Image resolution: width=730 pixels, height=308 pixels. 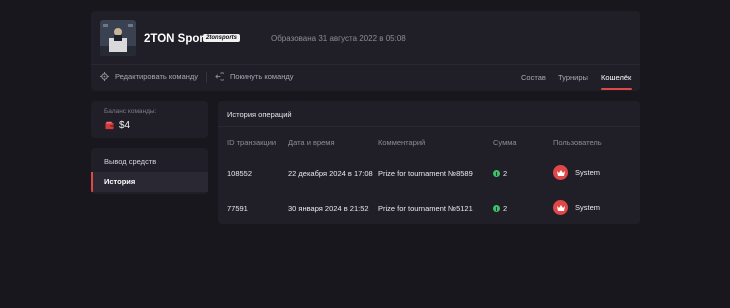 What do you see at coordinates (118, 38) in the screenshot?
I see `team-avatar` at bounding box center [118, 38].